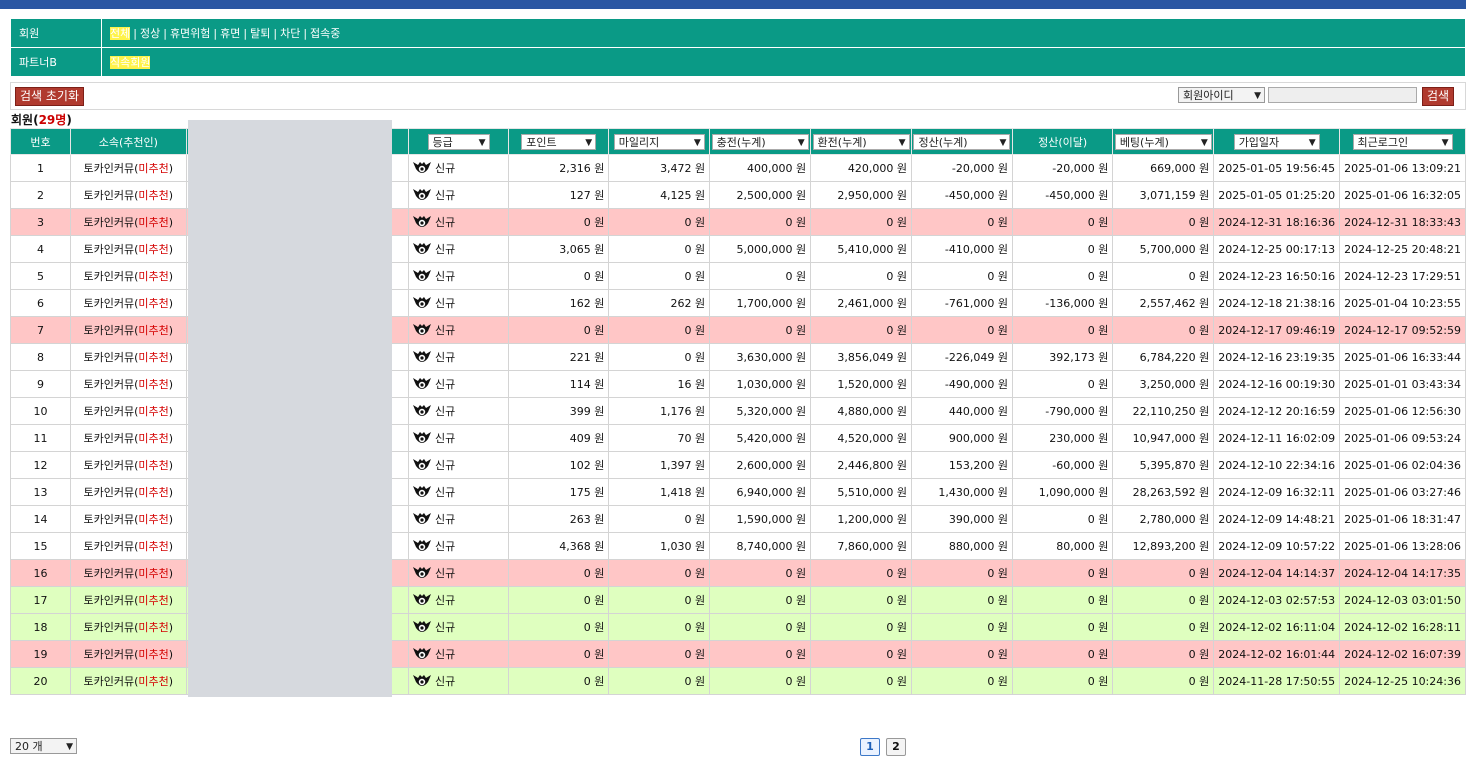 The height and width of the screenshot is (776, 1466). What do you see at coordinates (1163, 519) in the screenshot?
I see `row-bet: 2,780,000 원` at bounding box center [1163, 519].